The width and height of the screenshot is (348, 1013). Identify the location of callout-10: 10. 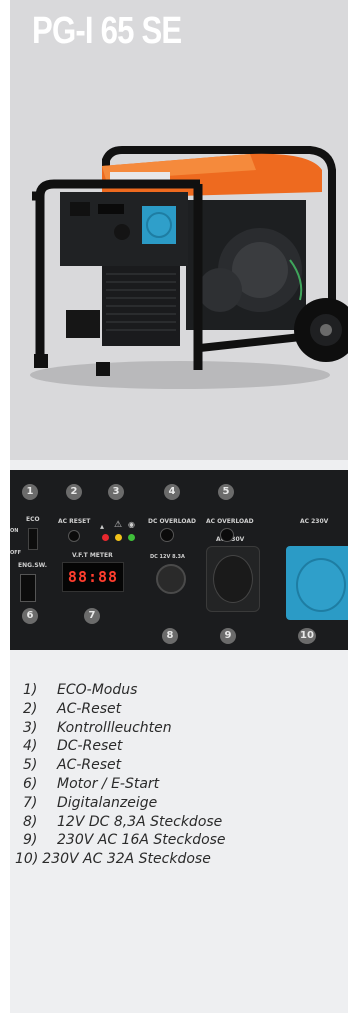
(307, 636).